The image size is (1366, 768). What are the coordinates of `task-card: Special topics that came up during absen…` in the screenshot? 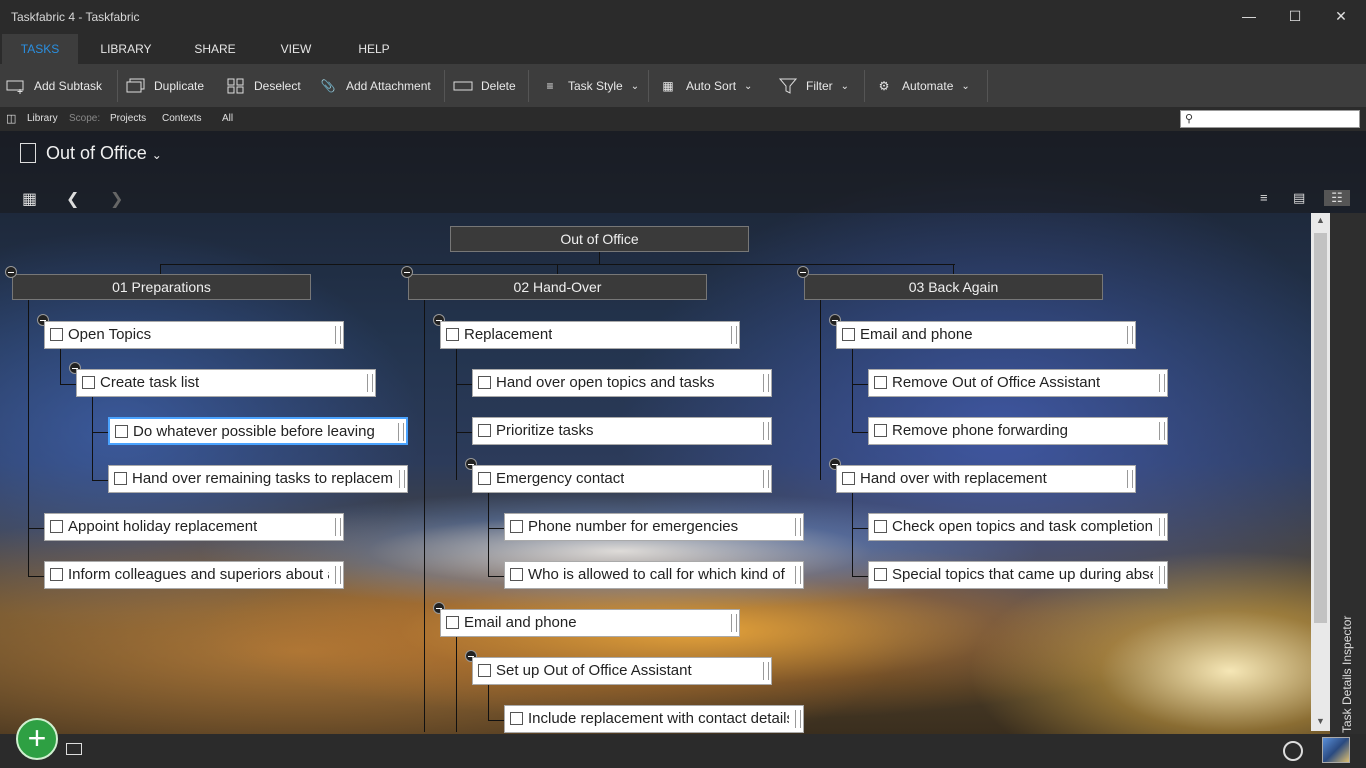 It's located at (1018, 575).